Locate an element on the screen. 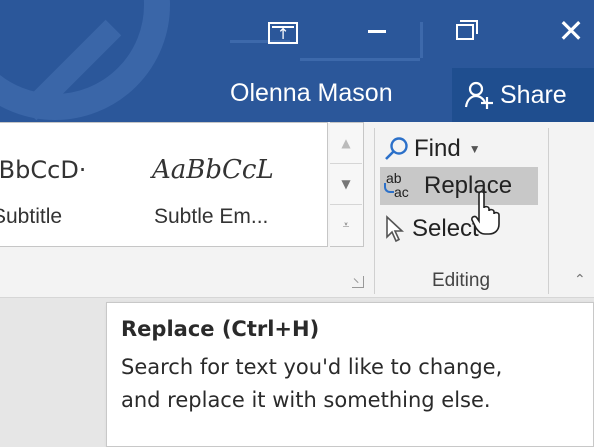 This screenshot has height=447, width=594. select-arrow-icon is located at coordinates (395, 229).